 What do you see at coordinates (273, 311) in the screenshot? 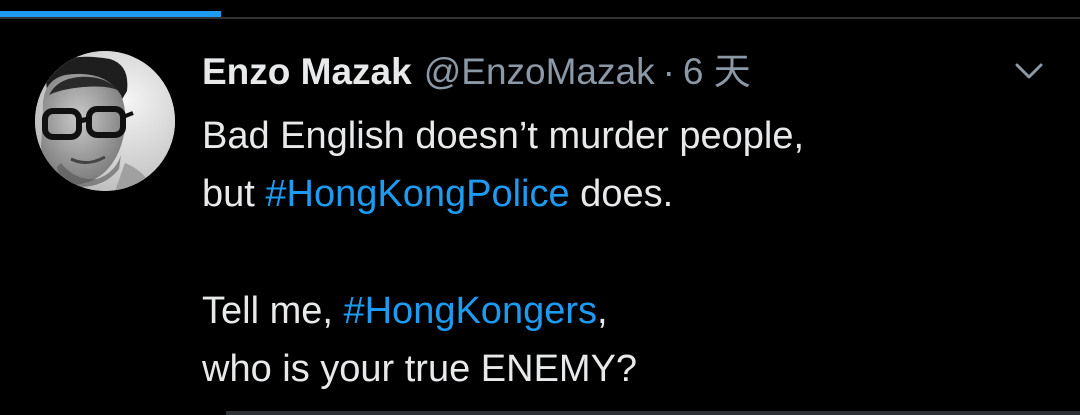
I see `tweet-text-segment: Tell me,` at bounding box center [273, 311].